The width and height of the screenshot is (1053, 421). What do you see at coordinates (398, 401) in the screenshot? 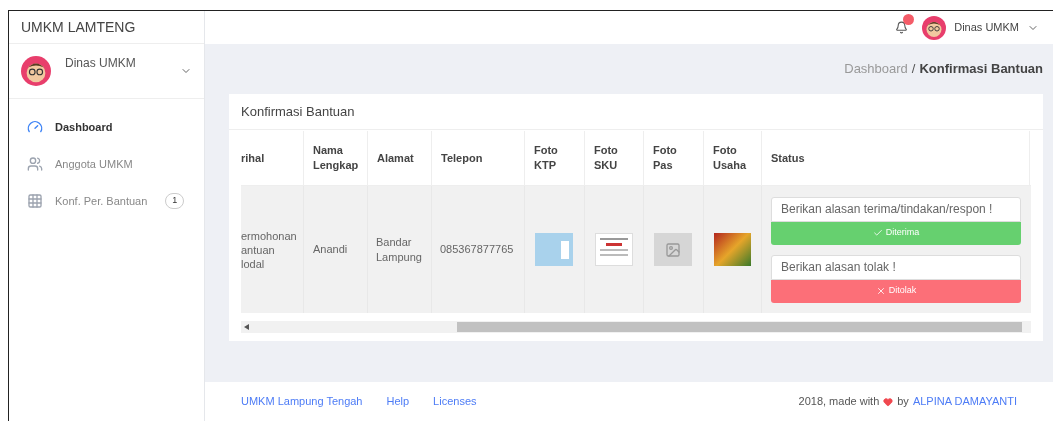
I see `footer-link: Help` at bounding box center [398, 401].